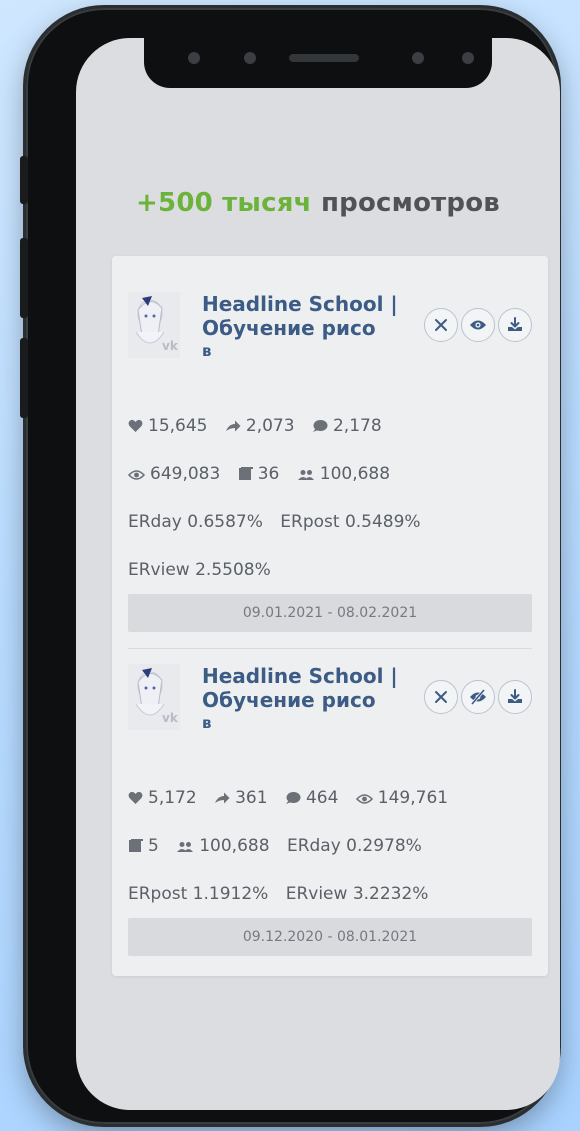 Image resolution: width=580 pixels, height=1131 pixels. I want to click on views-value: 149,761, so click(413, 798).